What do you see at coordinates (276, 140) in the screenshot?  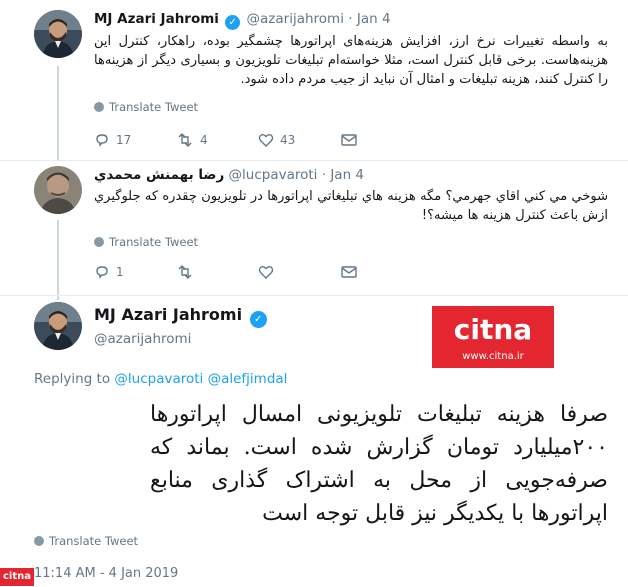 I see `like-button: 43` at bounding box center [276, 140].